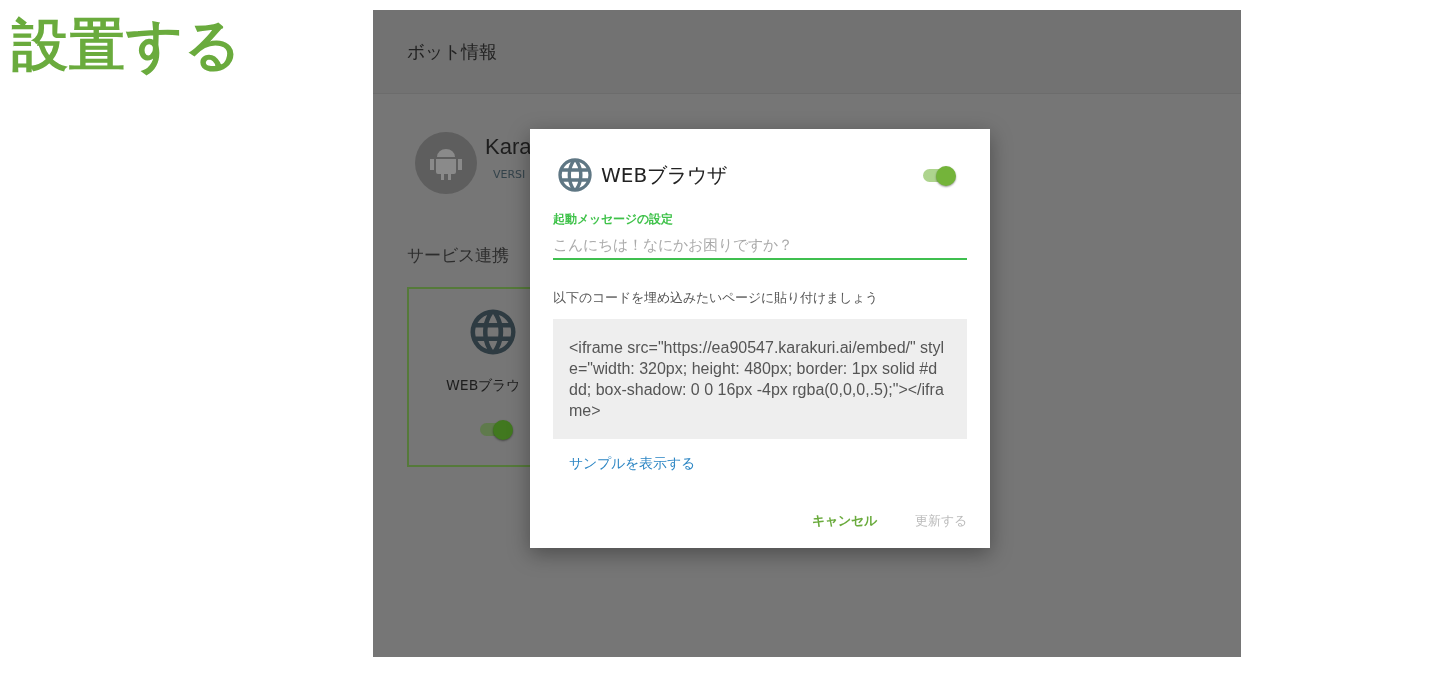  I want to click on section-title: サービス連携, so click(458, 255).